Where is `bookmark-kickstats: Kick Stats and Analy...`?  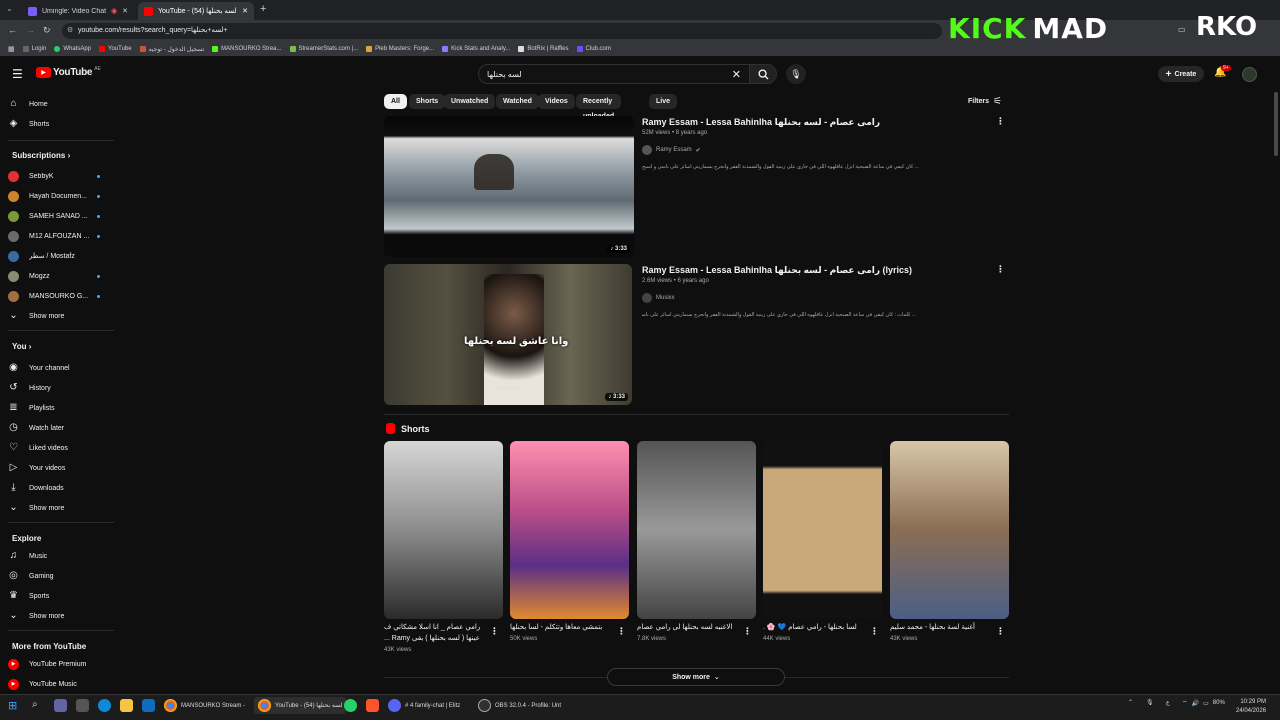 bookmark-kickstats: Kick Stats and Analy... is located at coordinates (476, 49).